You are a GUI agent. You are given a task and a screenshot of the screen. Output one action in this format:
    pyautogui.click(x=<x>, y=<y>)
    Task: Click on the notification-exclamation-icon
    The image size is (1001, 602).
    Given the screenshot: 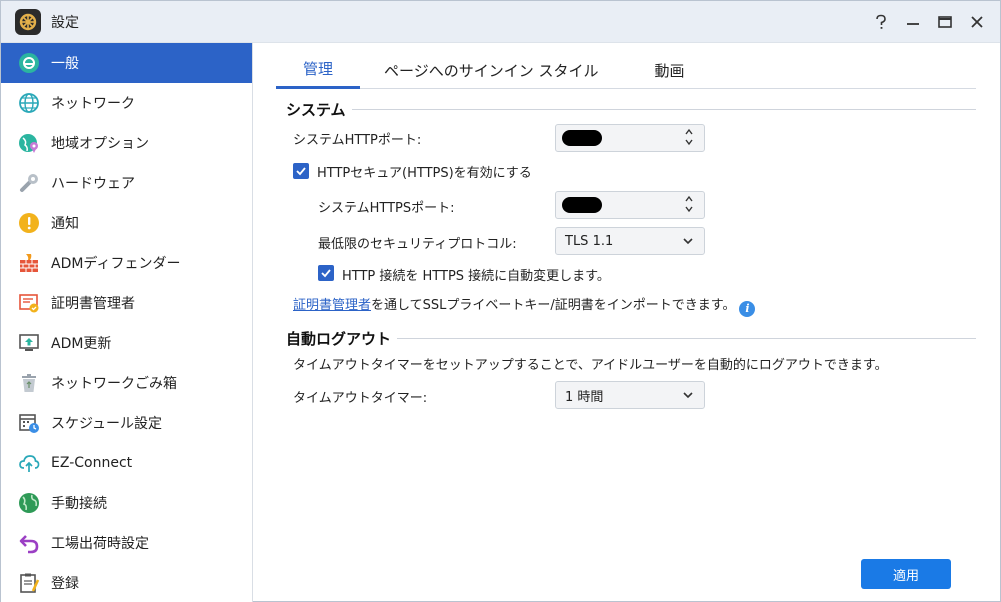 What is the action you would take?
    pyautogui.click(x=29, y=223)
    